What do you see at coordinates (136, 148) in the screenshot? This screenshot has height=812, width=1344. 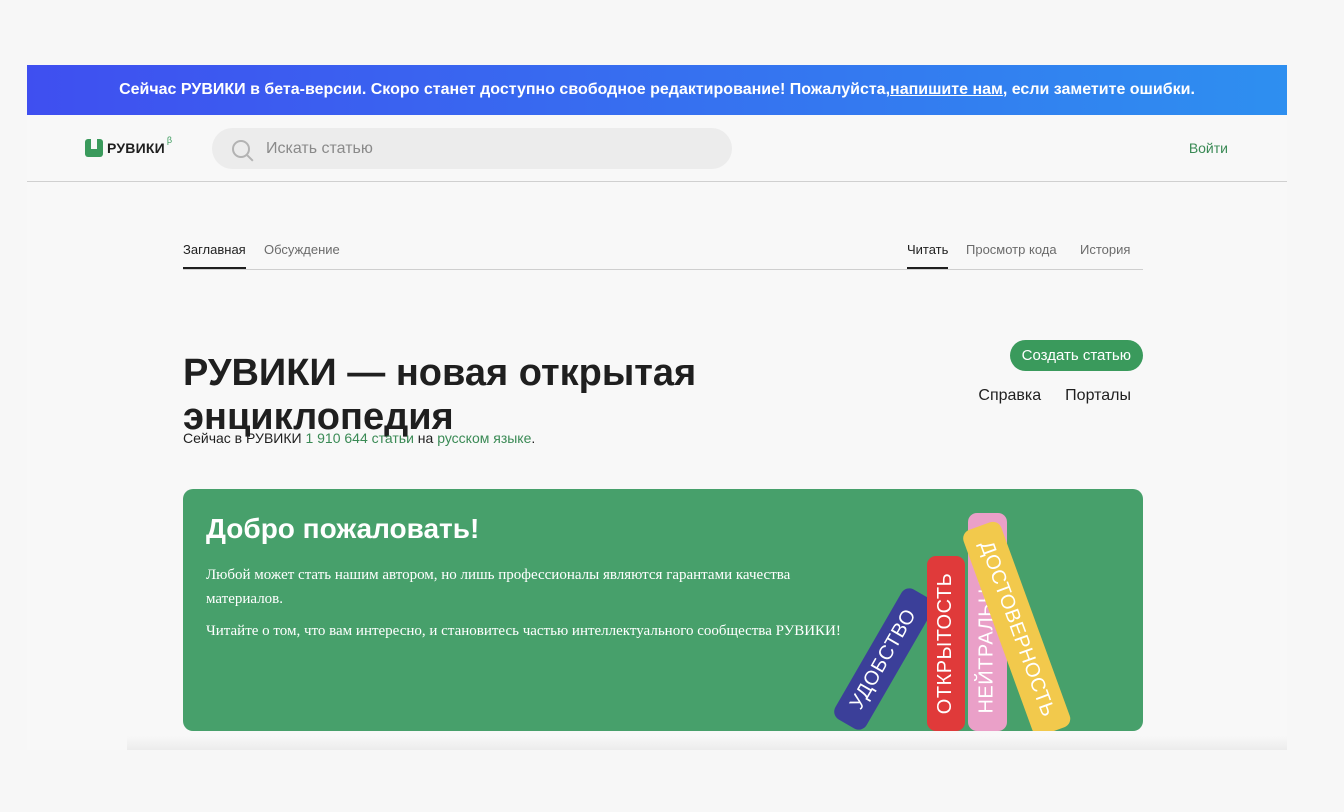 I see `logo-text: РУВИКИ` at bounding box center [136, 148].